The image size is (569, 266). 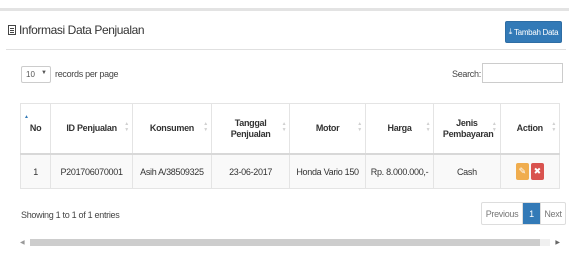 I want to click on pagination: Previous 1 Next, so click(x=523, y=213).